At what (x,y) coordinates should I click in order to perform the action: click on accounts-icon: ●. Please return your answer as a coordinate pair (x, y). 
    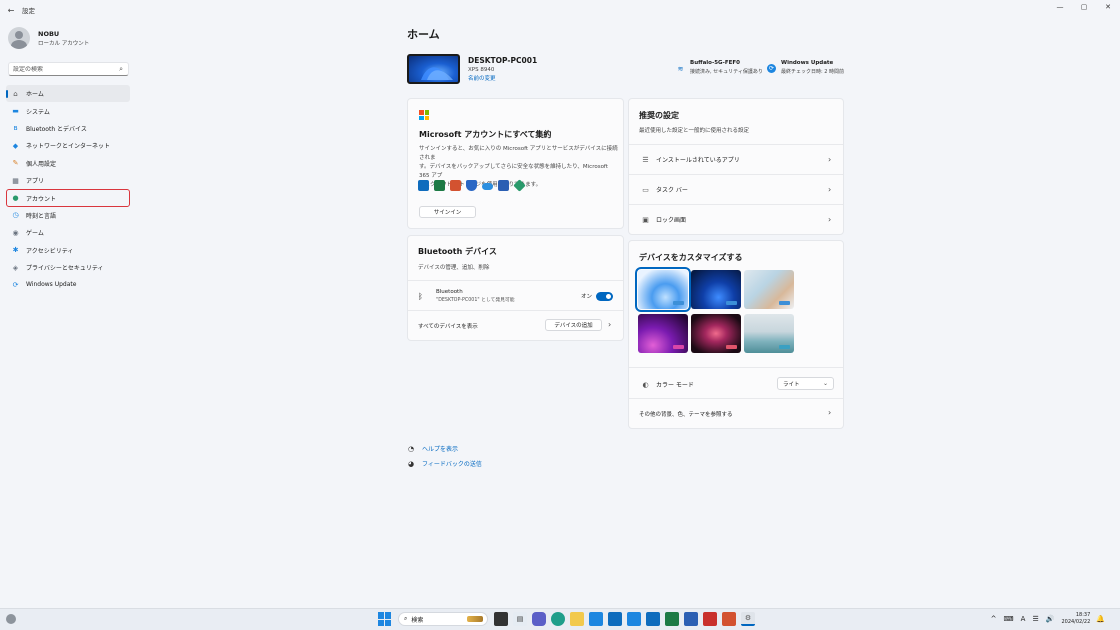
    Looking at the image, I should click on (15, 198).